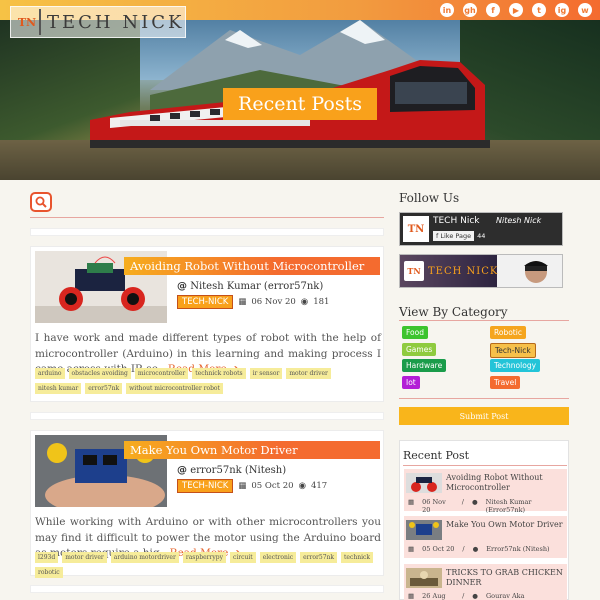  Describe the element at coordinates (204, 557) in the screenshot. I see `tag: raspberrypy` at that location.